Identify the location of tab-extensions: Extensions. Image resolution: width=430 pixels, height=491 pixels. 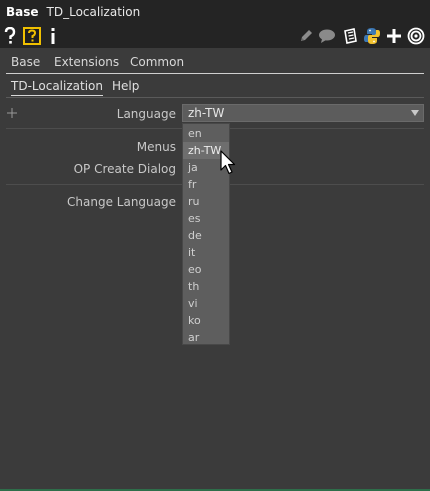
(86, 62).